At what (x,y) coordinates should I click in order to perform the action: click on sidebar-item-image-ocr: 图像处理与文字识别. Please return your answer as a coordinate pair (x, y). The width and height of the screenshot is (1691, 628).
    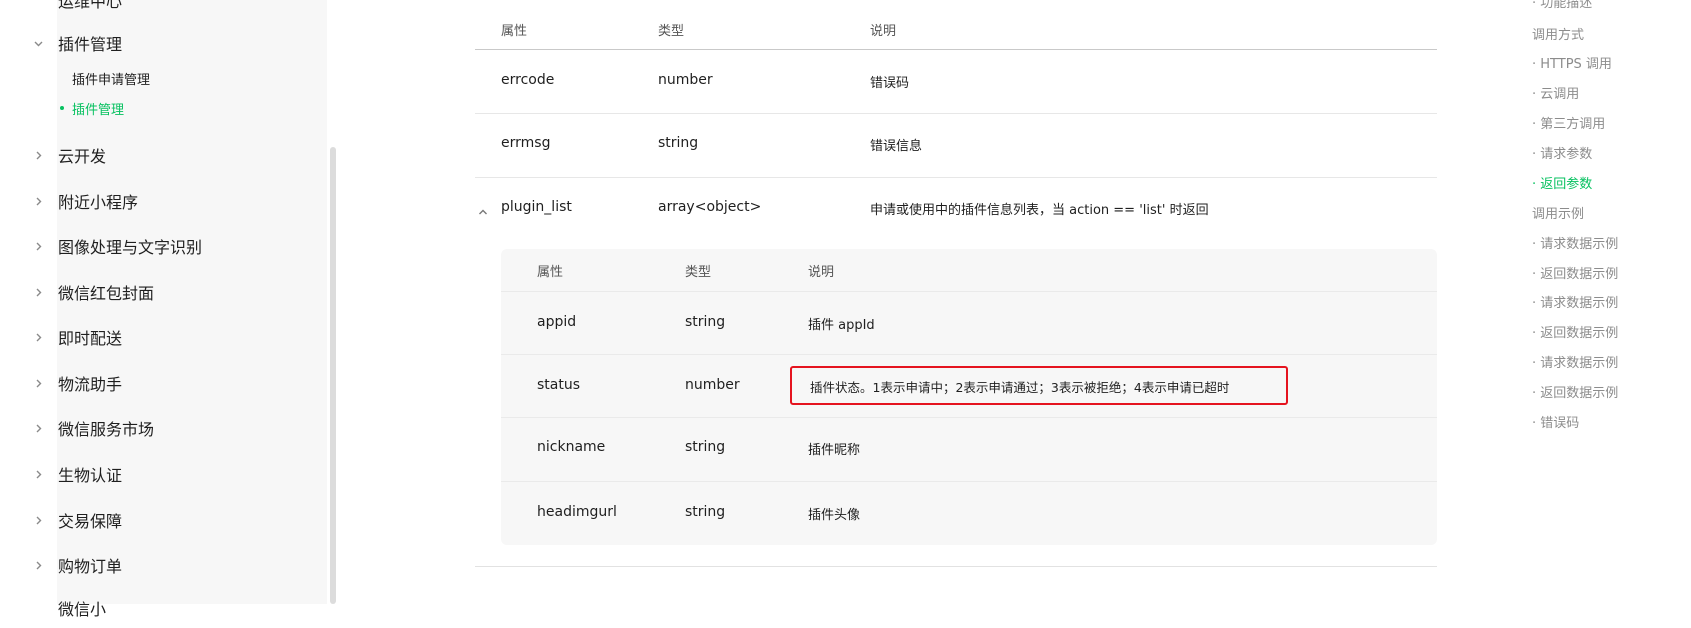
    Looking at the image, I should click on (165, 246).